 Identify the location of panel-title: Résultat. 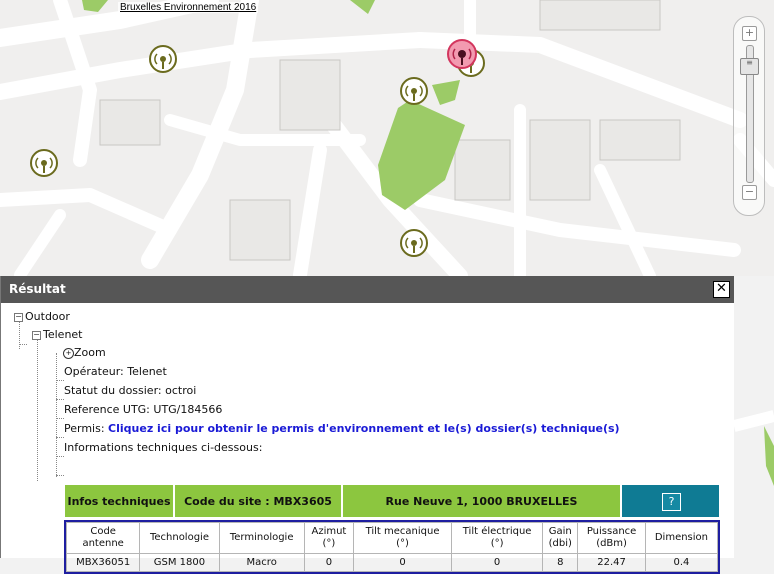
(37, 289).